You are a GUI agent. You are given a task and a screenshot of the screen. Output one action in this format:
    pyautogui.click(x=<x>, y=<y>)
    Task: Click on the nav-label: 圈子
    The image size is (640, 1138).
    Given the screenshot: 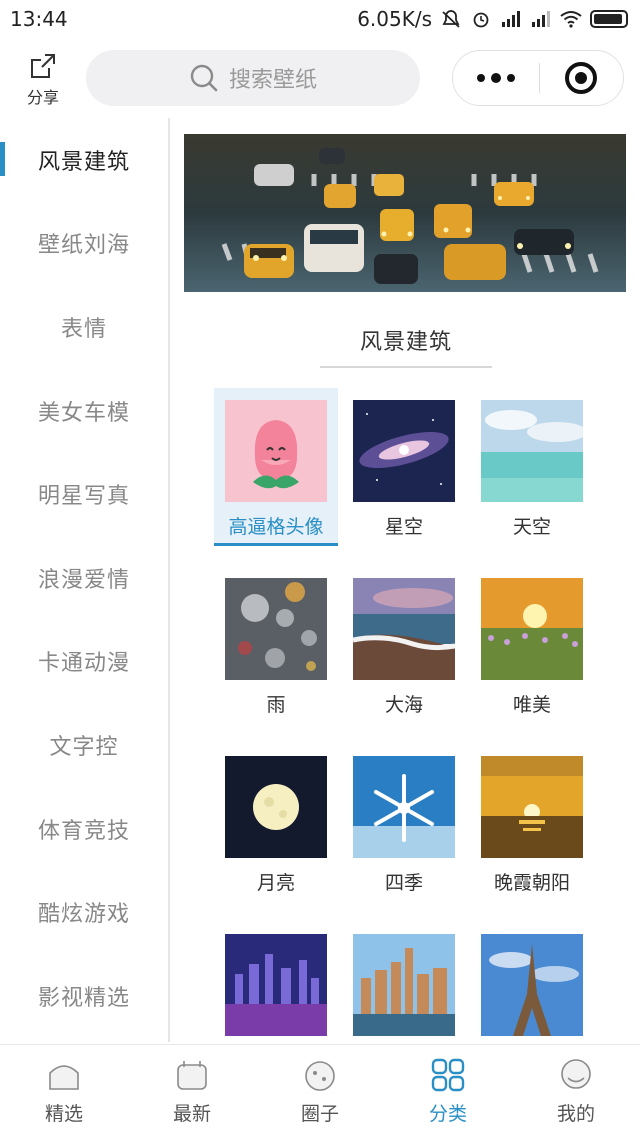 What is the action you would take?
    pyautogui.click(x=319, y=1114)
    